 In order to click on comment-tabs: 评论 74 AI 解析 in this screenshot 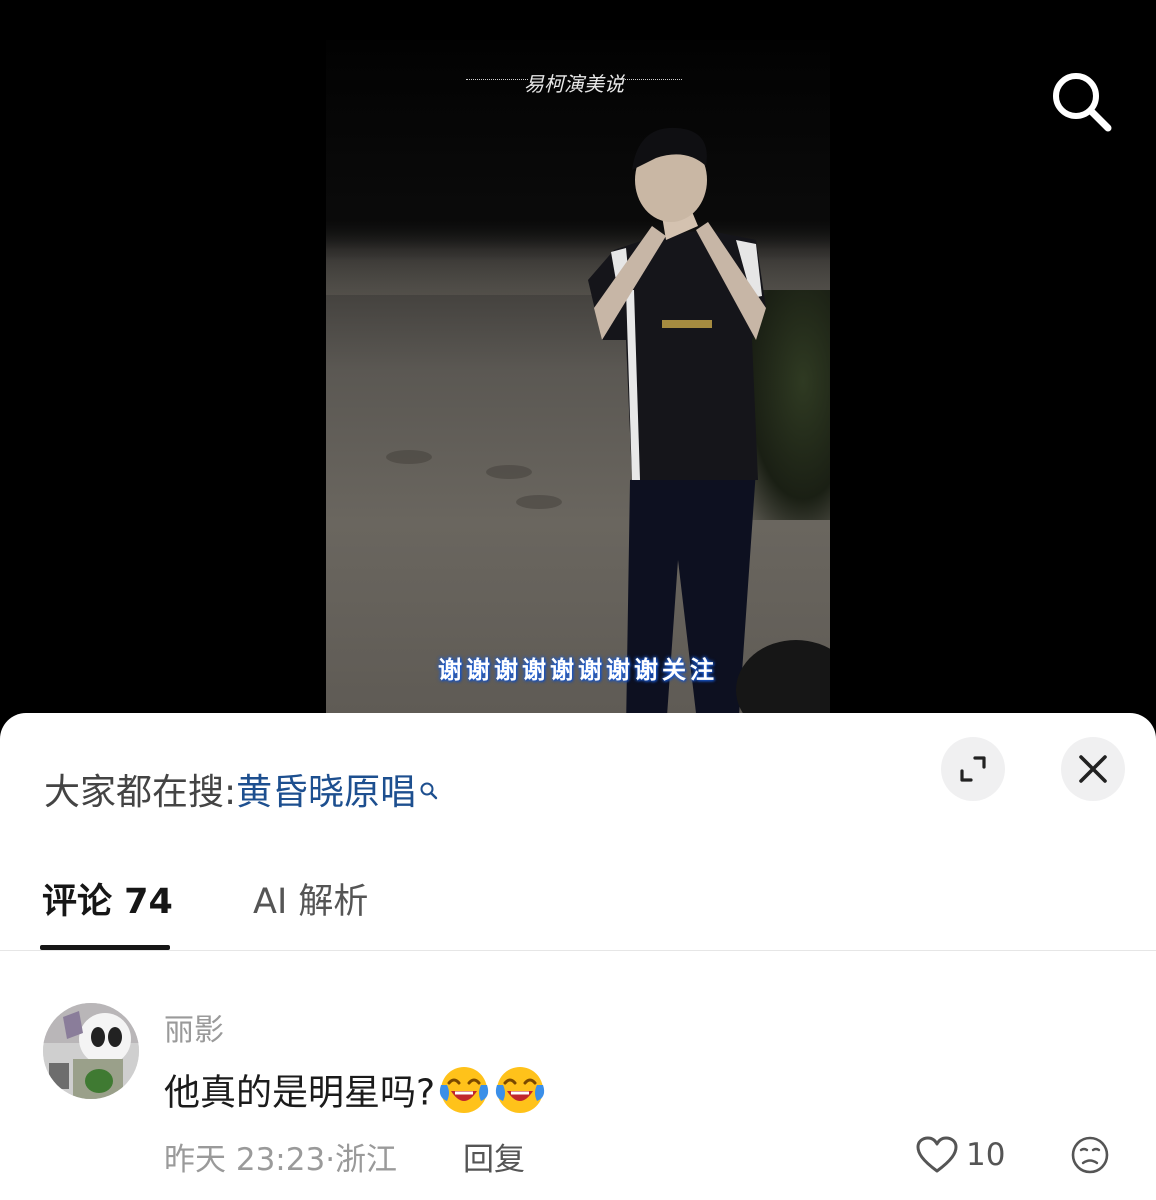, I will do `click(578, 912)`.